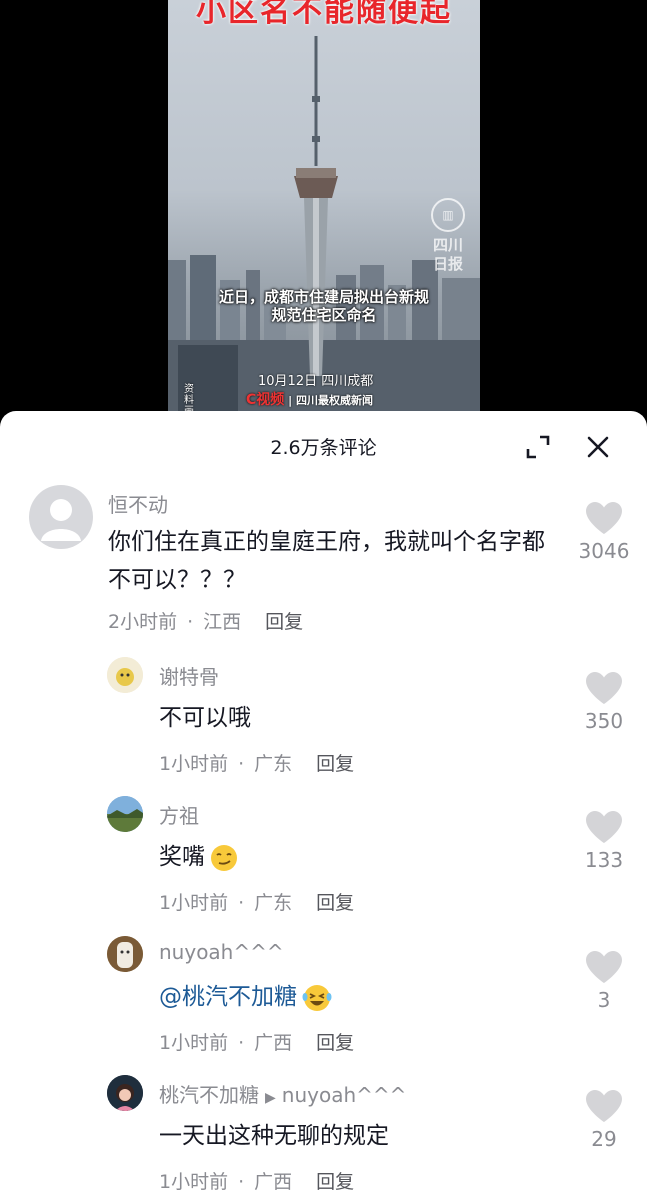 This screenshot has height=1200, width=647. I want to click on cartoon-avatar-icon, so click(125, 675).